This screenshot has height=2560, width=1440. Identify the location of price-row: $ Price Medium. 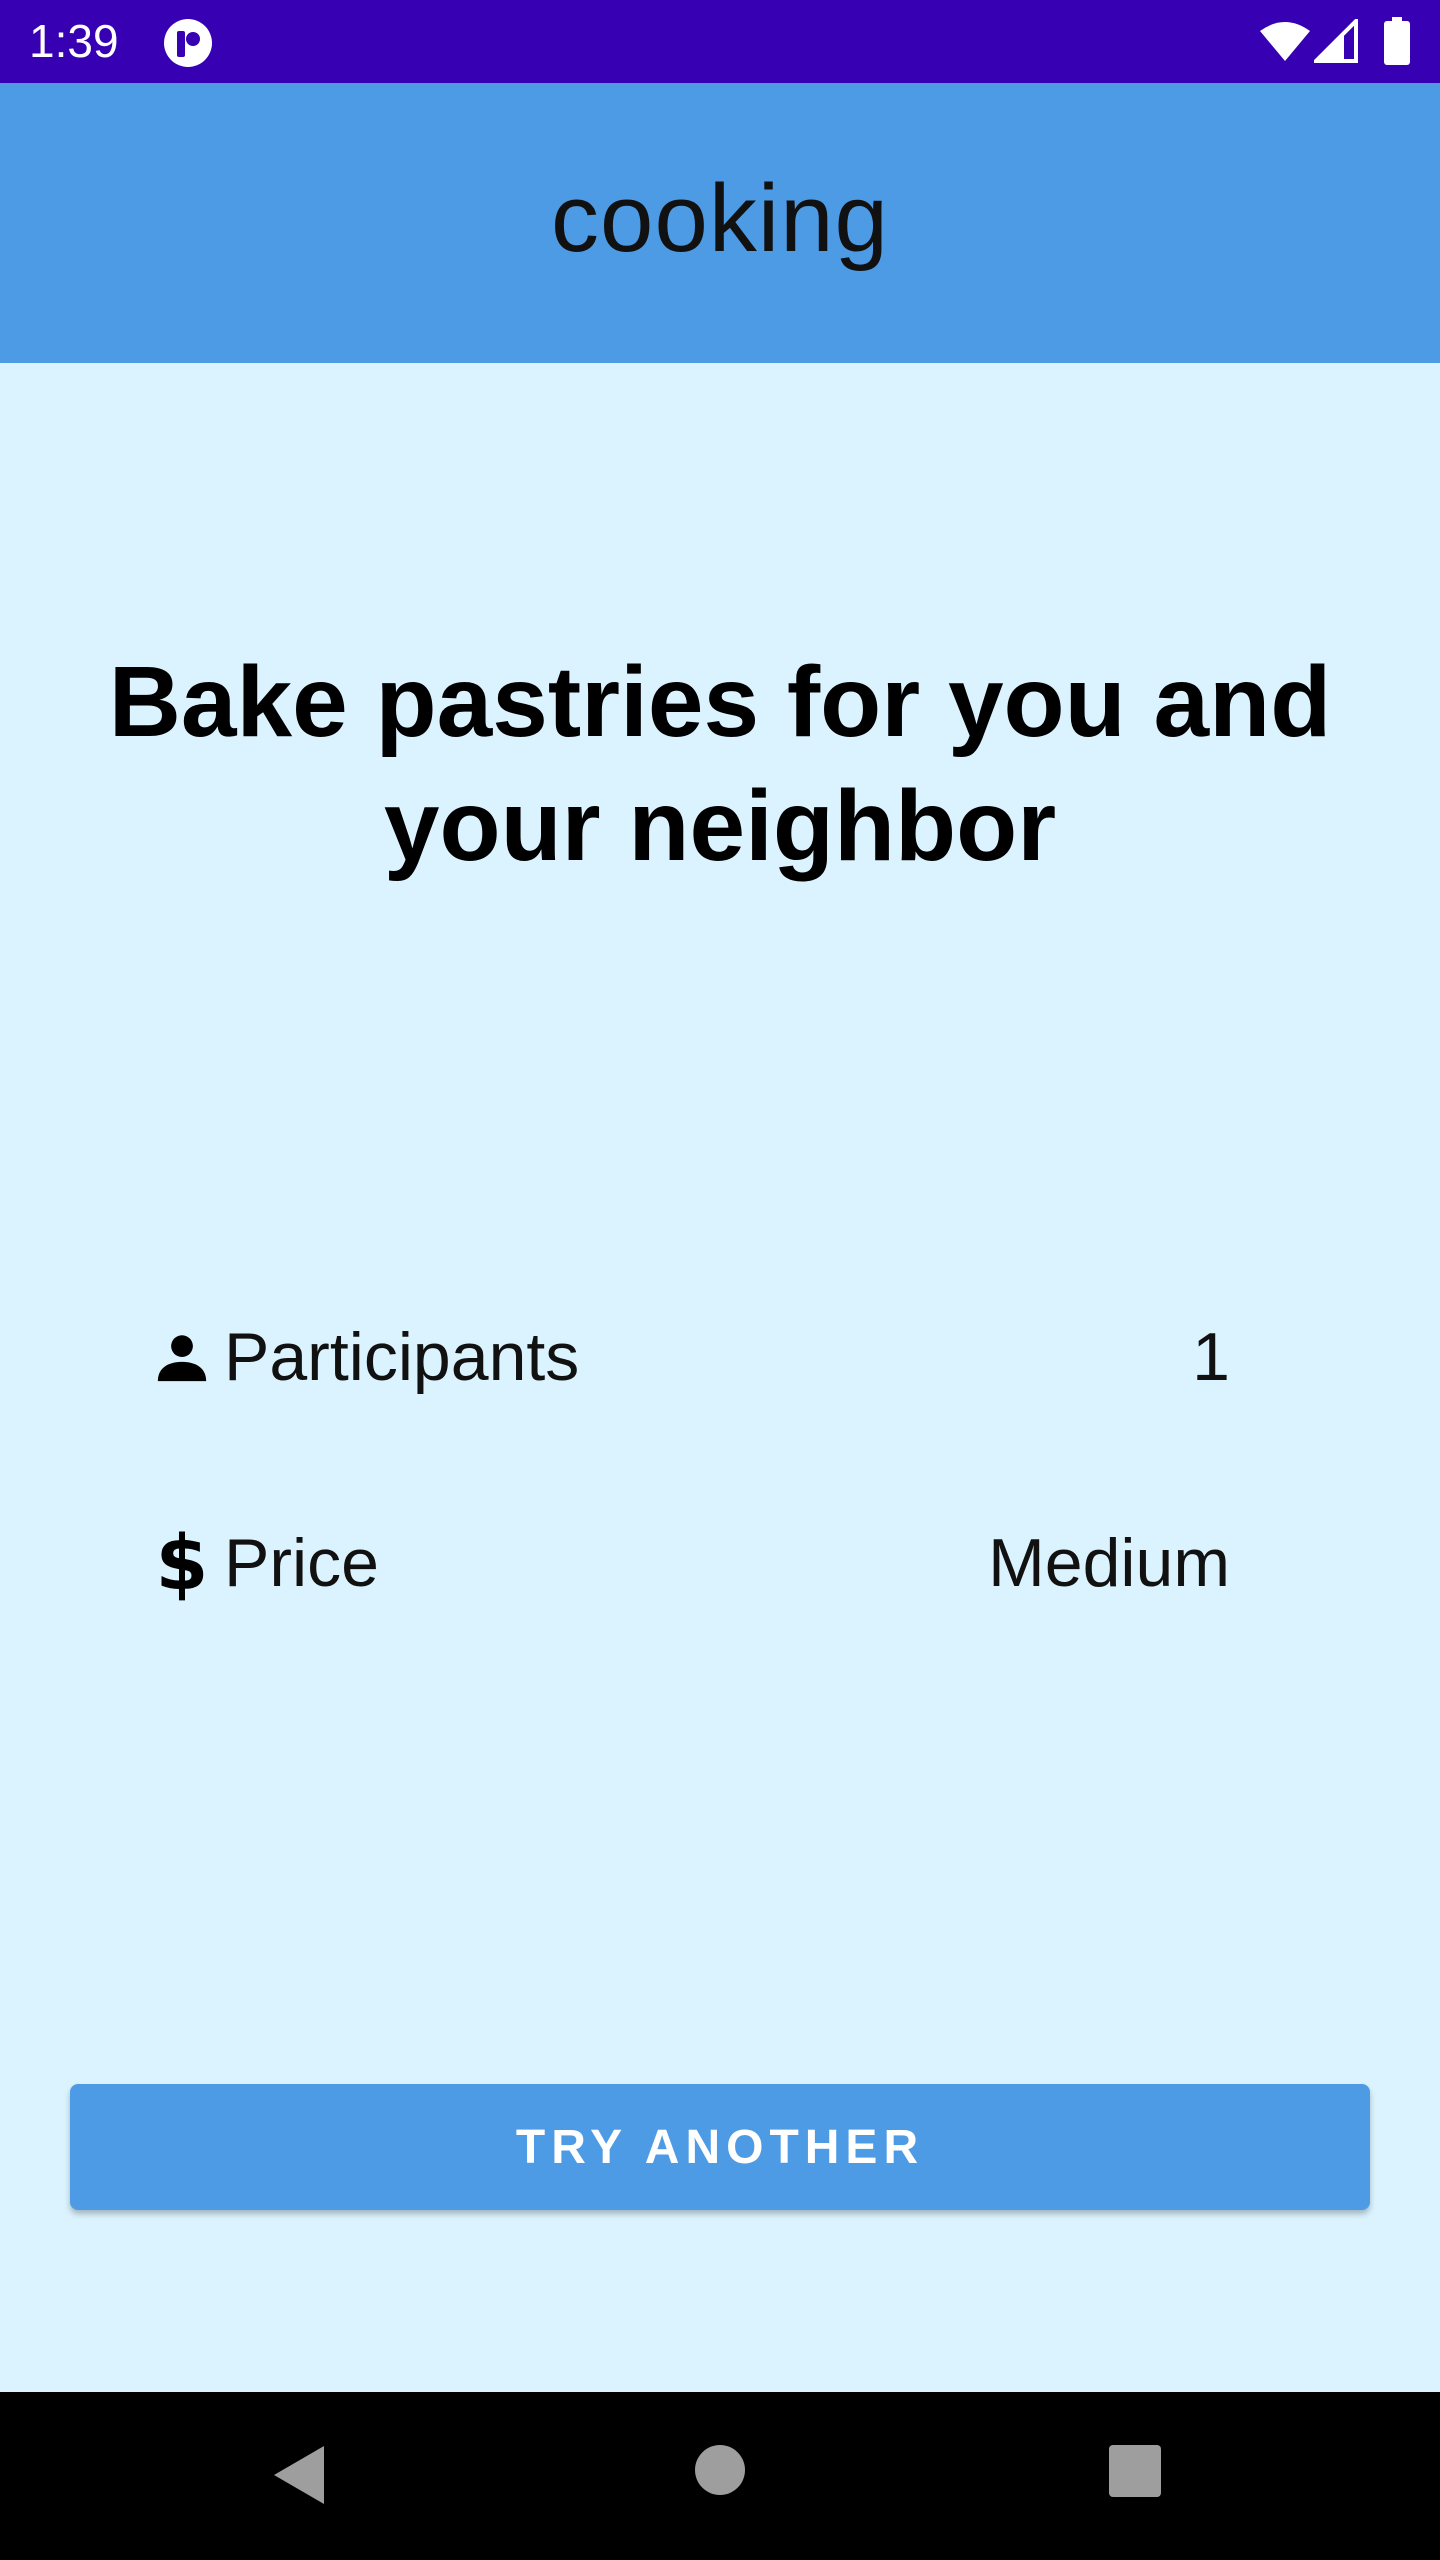
(690, 1563).